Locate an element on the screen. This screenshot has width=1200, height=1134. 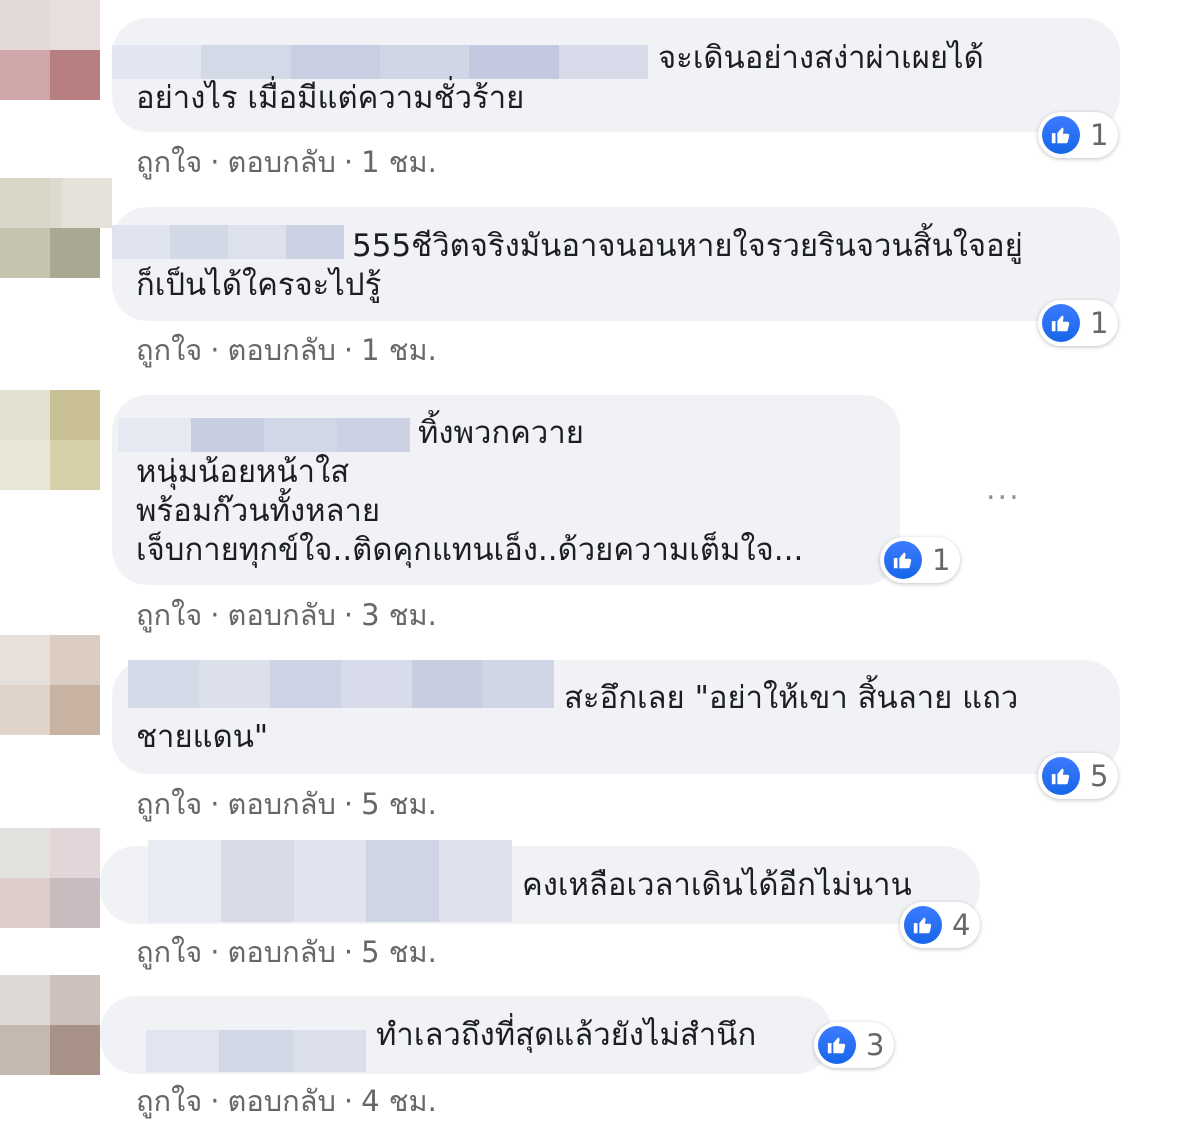
comment-actions: ถูกใจ · ตอบกลับ · 4 ชม. is located at coordinates (286, 1101).